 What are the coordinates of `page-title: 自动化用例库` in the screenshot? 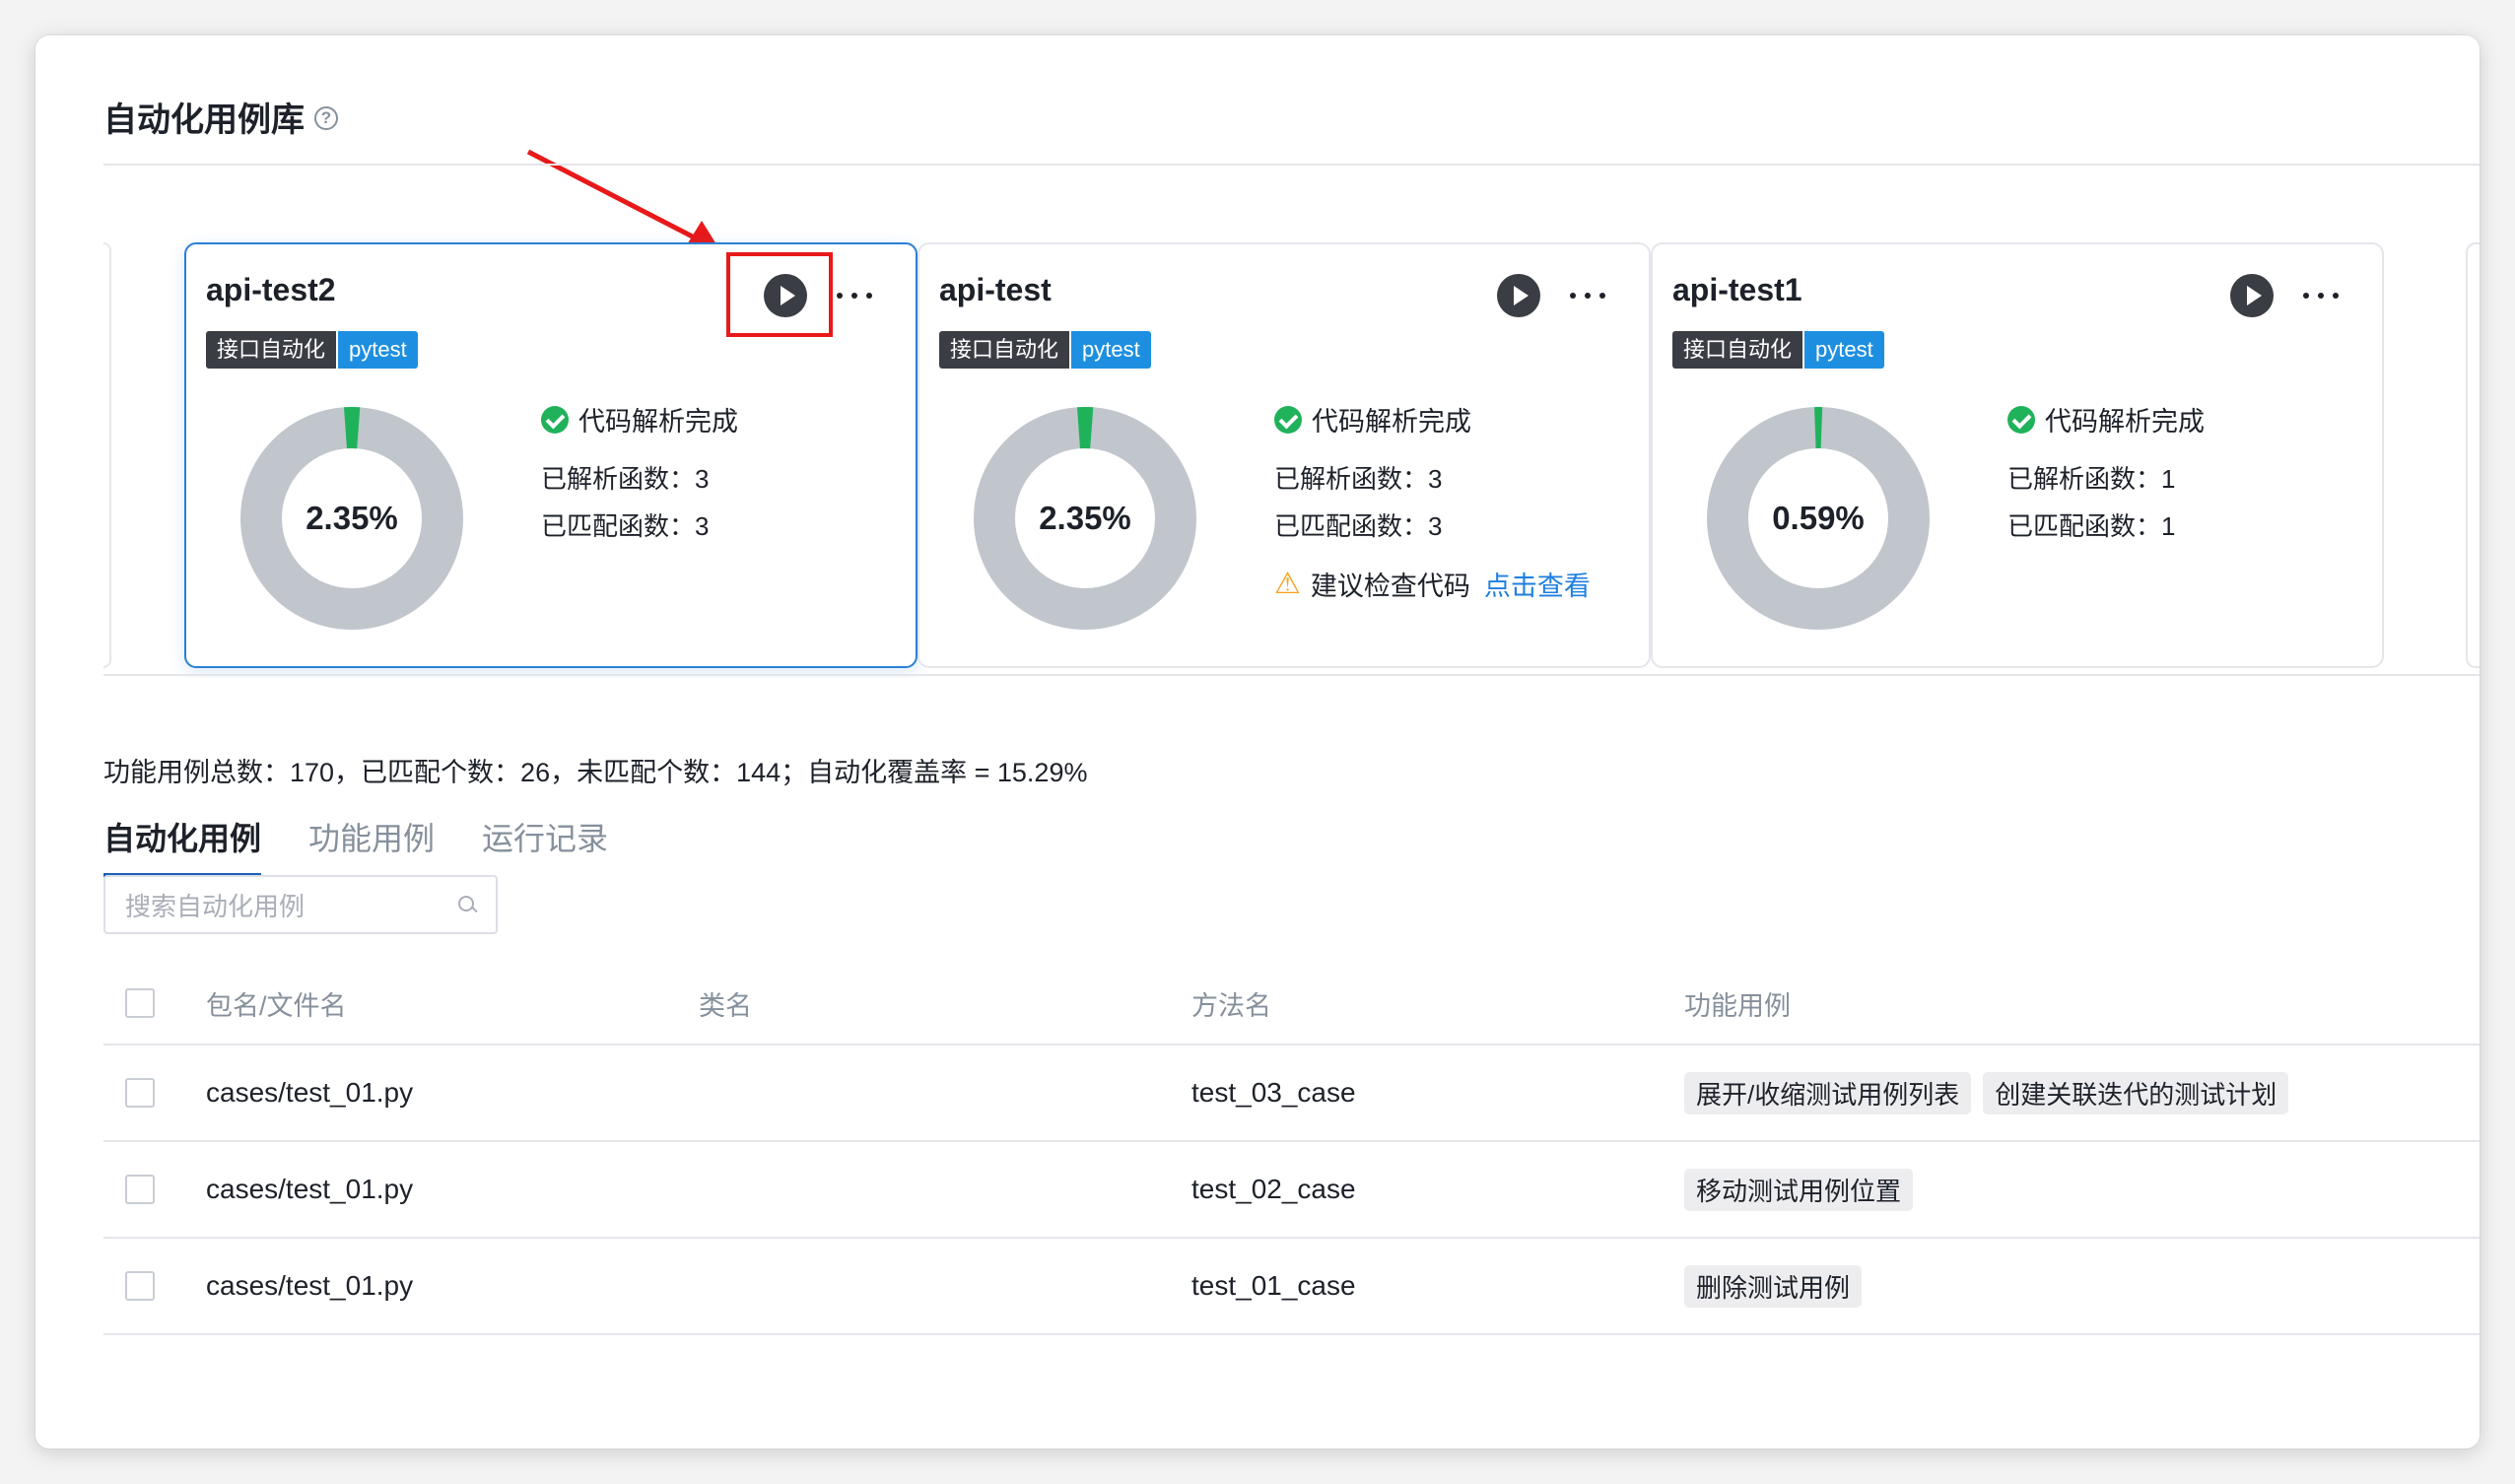 It's located at (204, 120).